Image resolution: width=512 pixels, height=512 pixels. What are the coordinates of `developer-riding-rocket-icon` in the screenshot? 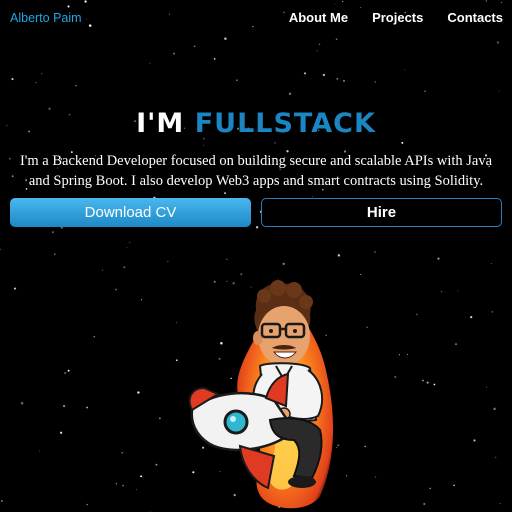 It's located at (261, 393).